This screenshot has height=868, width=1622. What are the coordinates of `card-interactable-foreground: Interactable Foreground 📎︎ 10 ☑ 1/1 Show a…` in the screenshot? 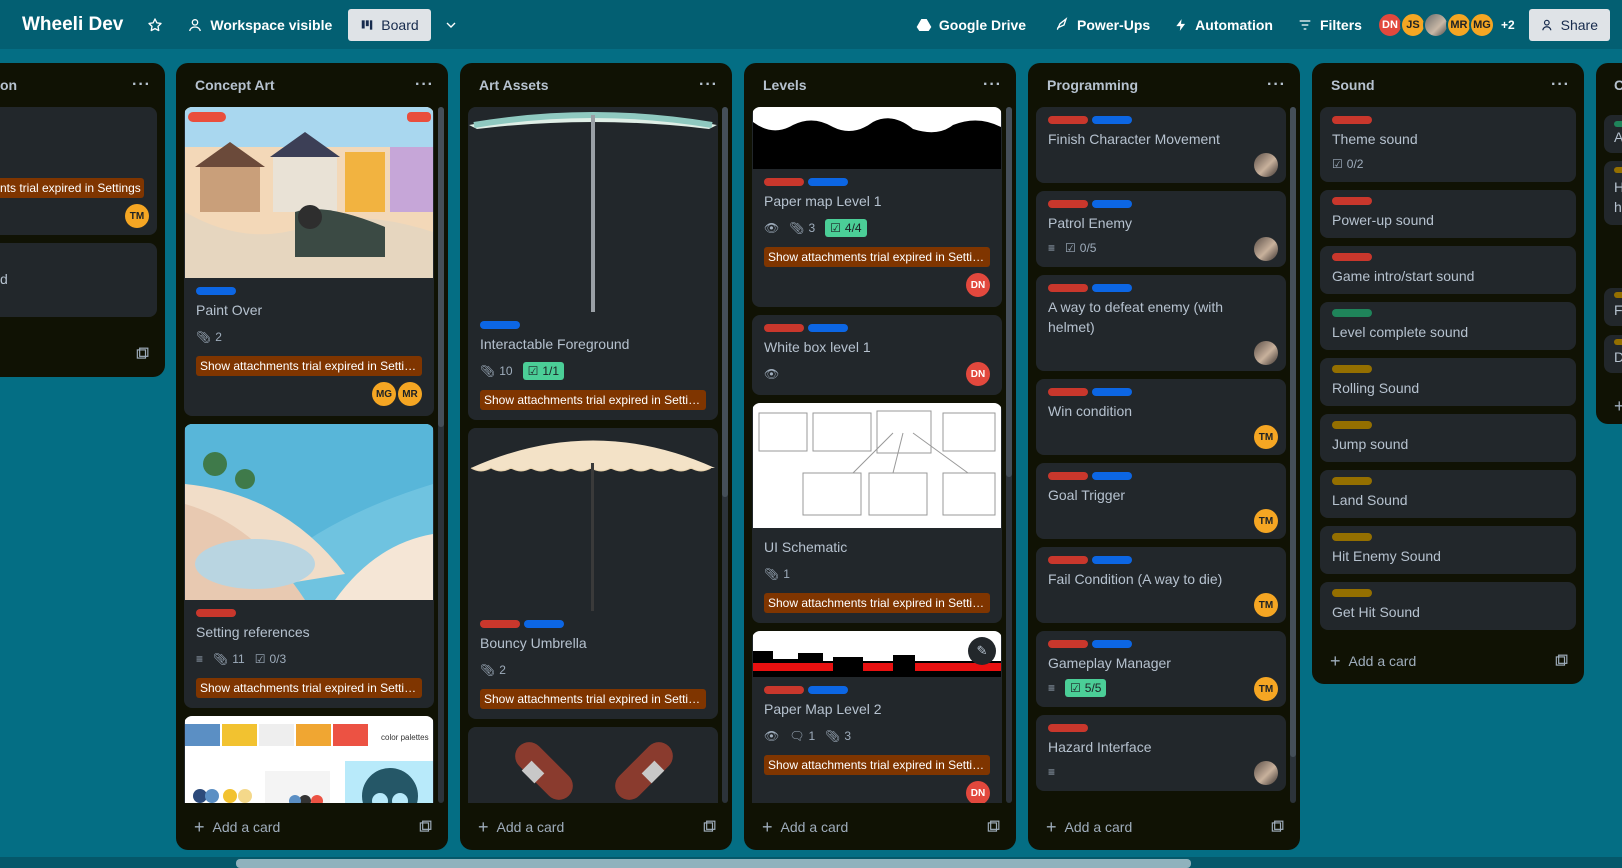 It's located at (593, 263).